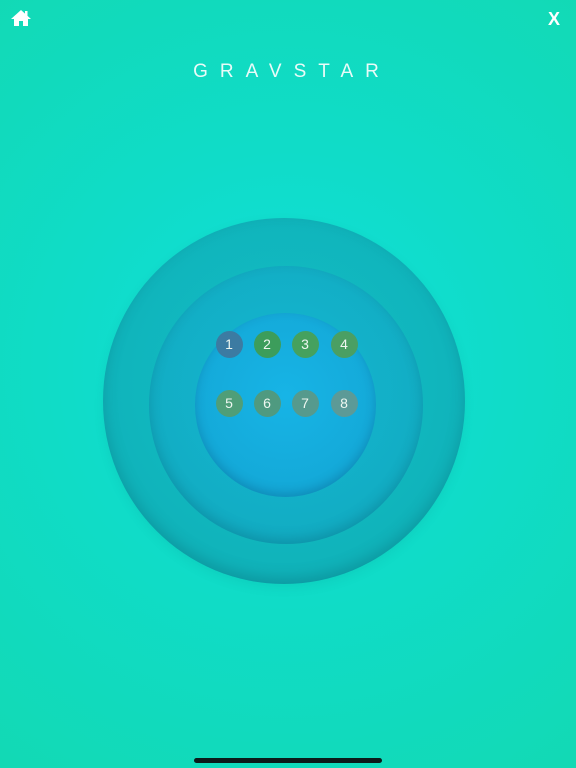  What do you see at coordinates (305, 403) in the screenshot?
I see `level-button-7: 7` at bounding box center [305, 403].